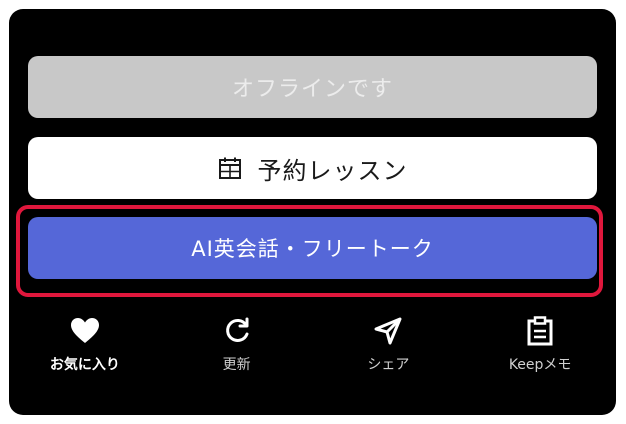  Describe the element at coordinates (85, 331) in the screenshot. I see `heart-icon` at that location.